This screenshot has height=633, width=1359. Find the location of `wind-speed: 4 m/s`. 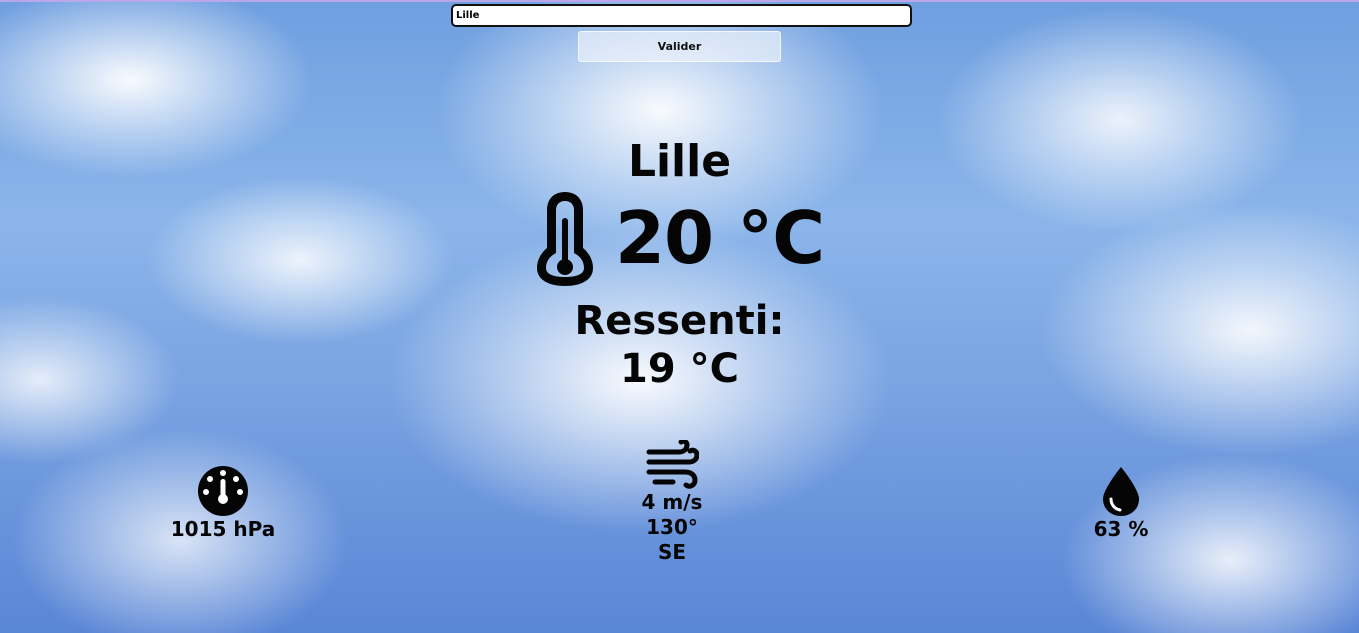

wind-speed: 4 m/s is located at coordinates (672, 502).